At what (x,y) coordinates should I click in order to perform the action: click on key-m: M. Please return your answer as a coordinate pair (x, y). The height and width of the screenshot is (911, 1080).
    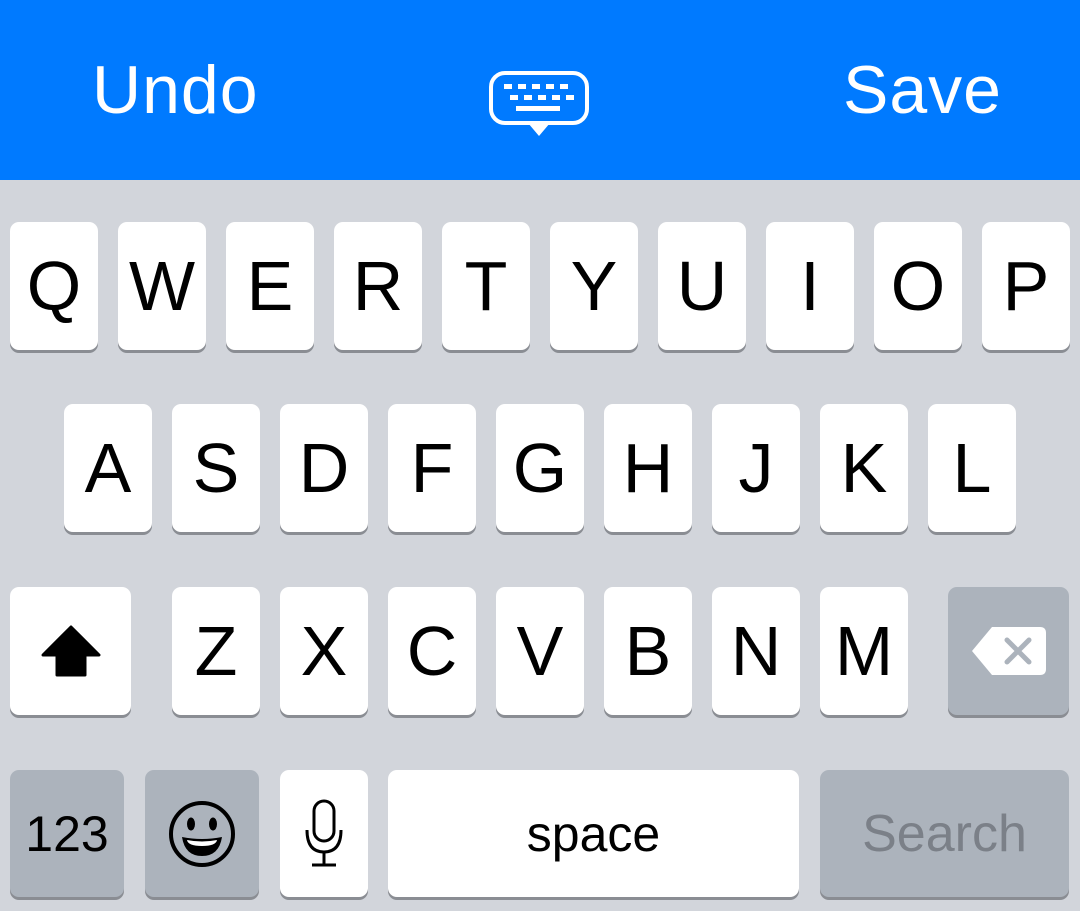
    Looking at the image, I should click on (864, 651).